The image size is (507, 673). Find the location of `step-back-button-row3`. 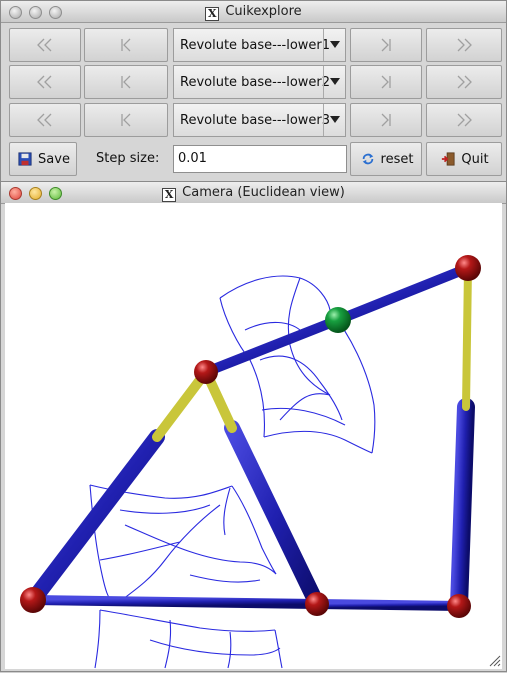

step-back-button-row3 is located at coordinates (126, 120).